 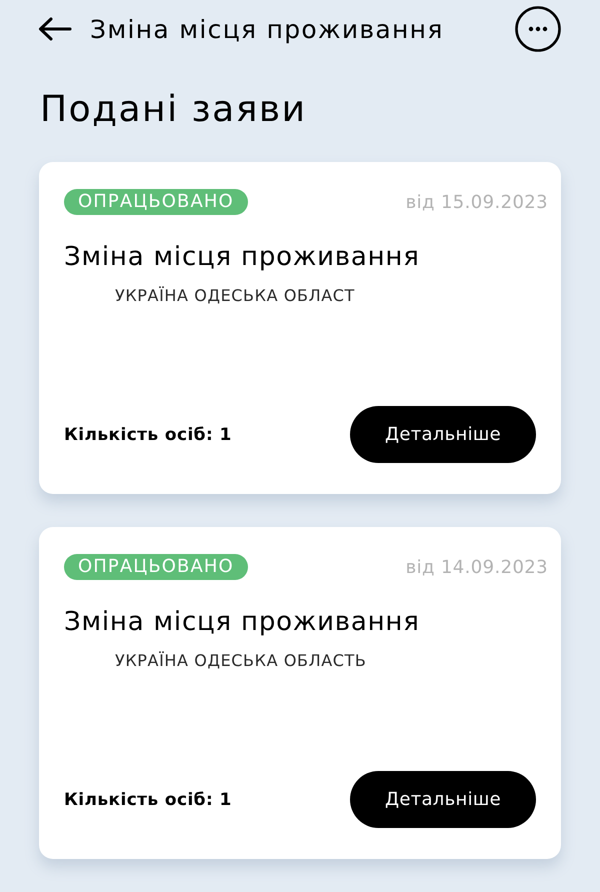 I want to click on back-button, so click(x=55, y=29).